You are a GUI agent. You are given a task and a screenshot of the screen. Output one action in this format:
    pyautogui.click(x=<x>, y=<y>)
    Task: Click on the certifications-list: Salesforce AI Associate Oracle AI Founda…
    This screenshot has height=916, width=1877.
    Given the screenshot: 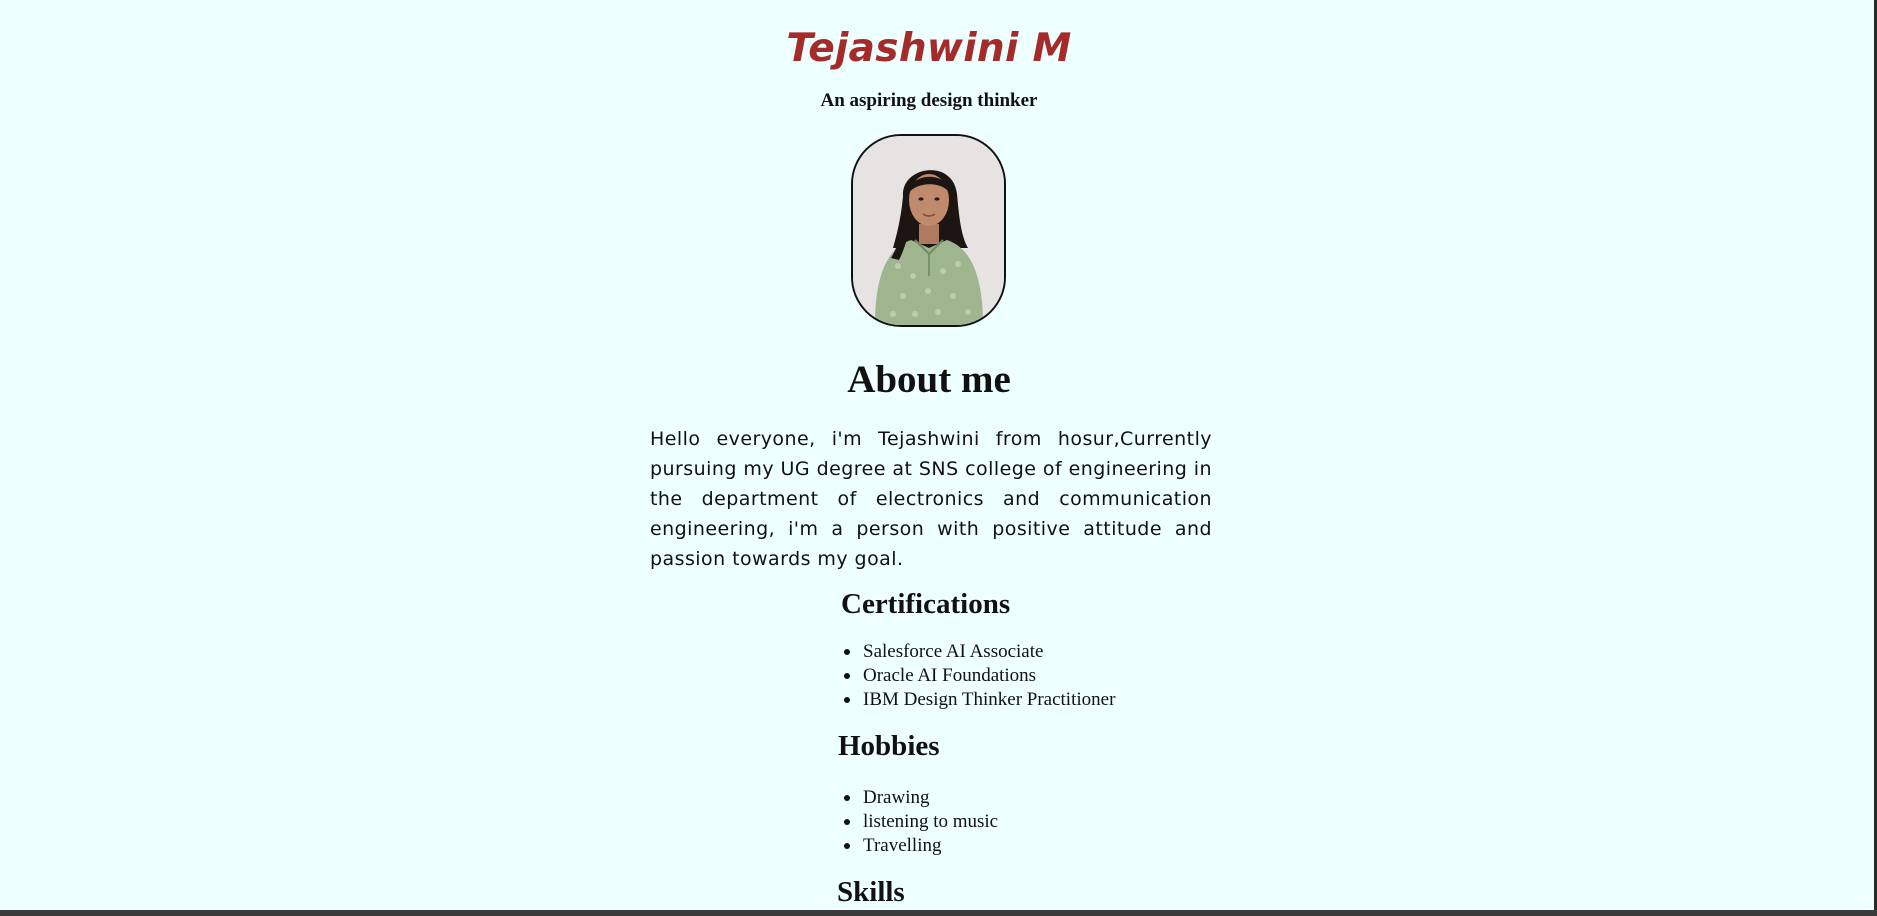 What is the action you would take?
    pyautogui.click(x=978, y=676)
    